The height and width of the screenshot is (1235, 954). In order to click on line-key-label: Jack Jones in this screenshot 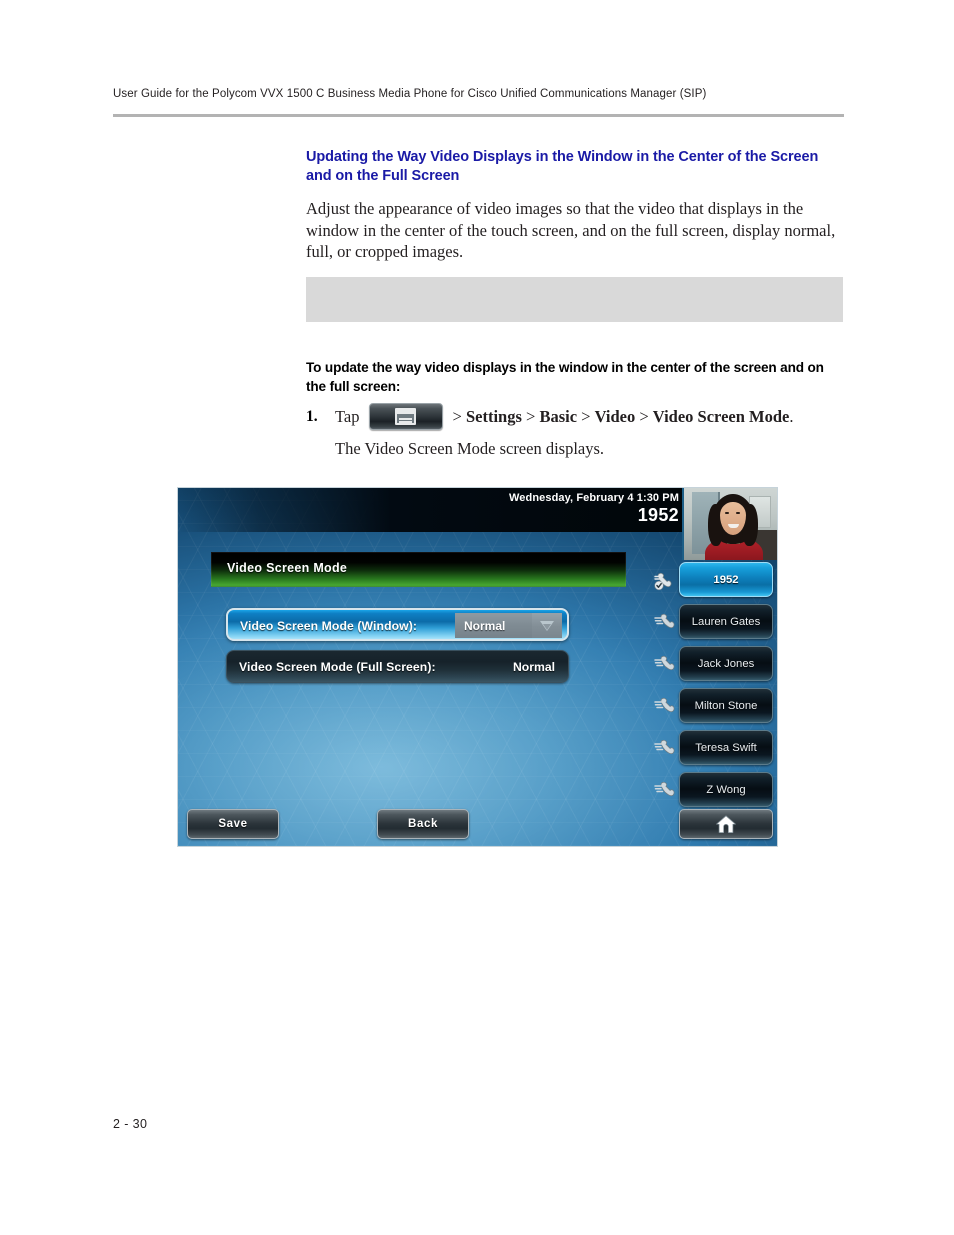, I will do `click(726, 663)`.